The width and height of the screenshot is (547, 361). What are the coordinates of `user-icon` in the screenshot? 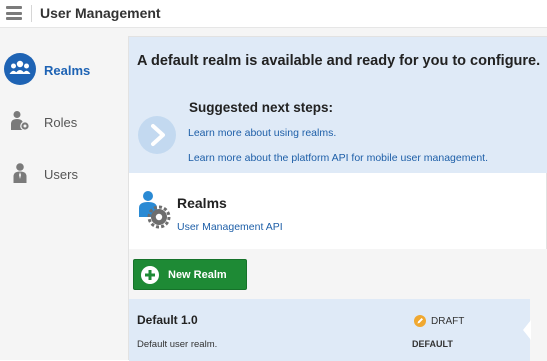 It's located at (20, 173).